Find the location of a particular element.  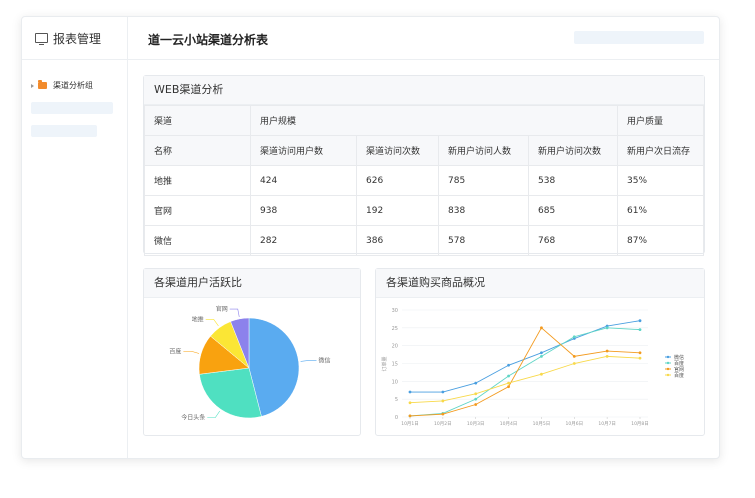

sidebar-item-channel-group: 渠道分析组 is located at coordinates (62, 85).